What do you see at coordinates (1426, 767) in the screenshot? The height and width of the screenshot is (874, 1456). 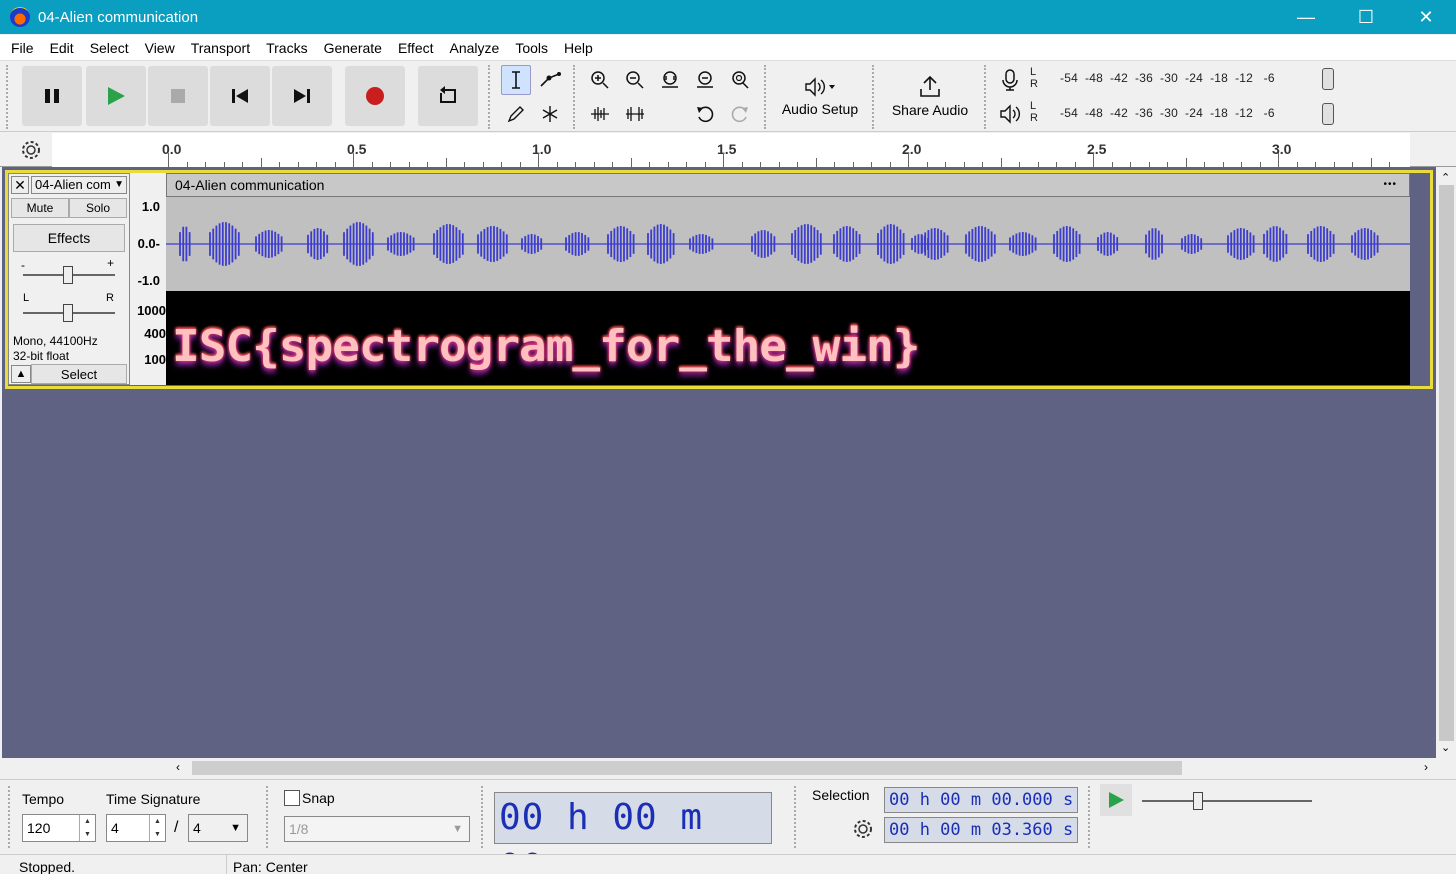 I see `scroll-right-icon: ›` at bounding box center [1426, 767].